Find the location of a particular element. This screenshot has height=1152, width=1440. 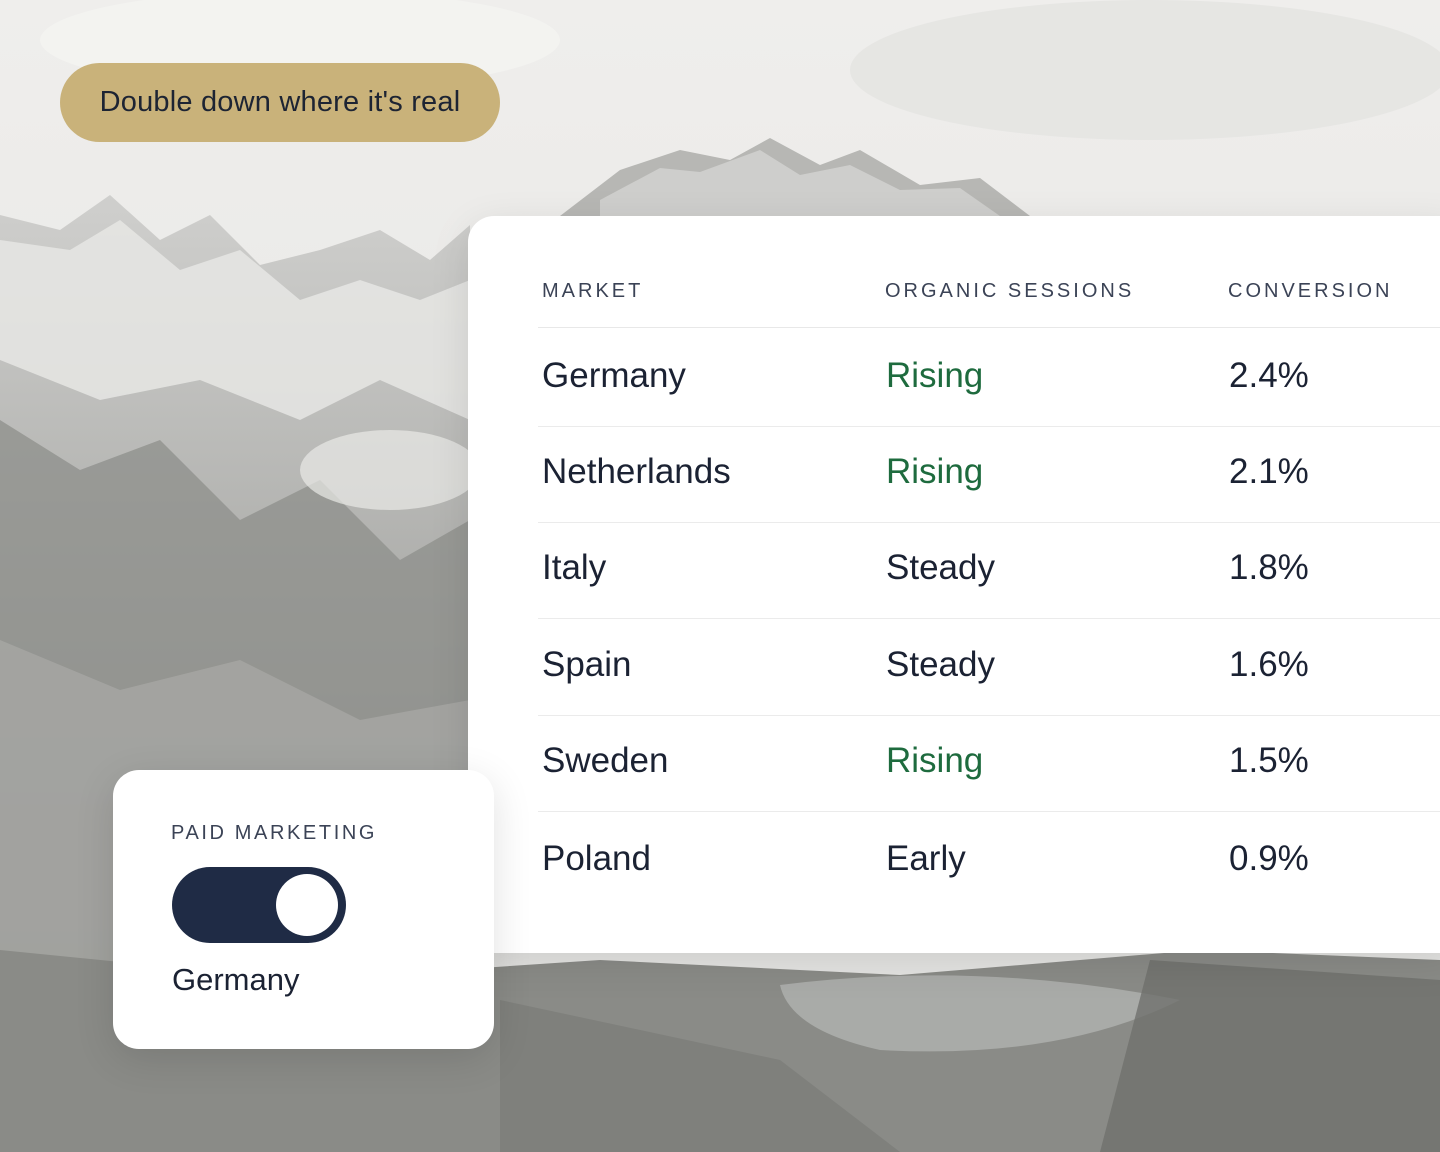

sessions-cell: Early is located at coordinates (926, 858).